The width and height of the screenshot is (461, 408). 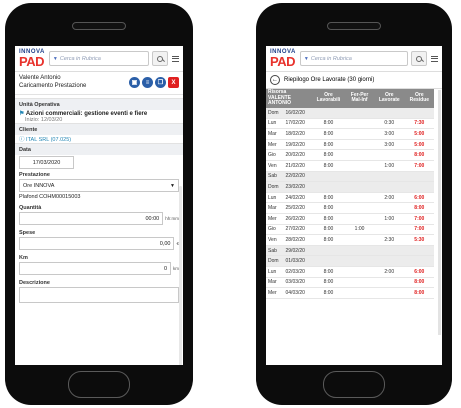 What do you see at coordinates (23, 258) in the screenshot?
I see `km-label: Km` at bounding box center [23, 258].